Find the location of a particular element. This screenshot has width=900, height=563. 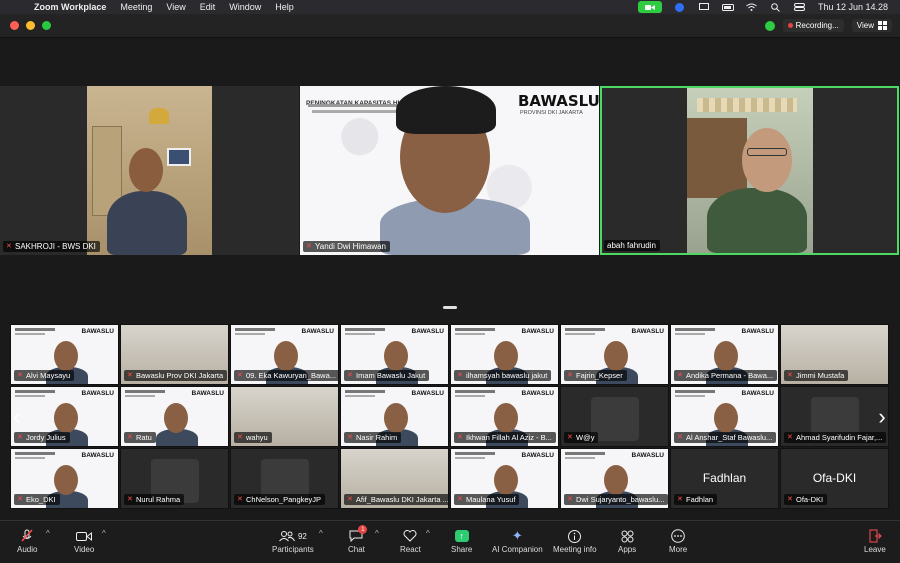

participants-button: 92 Participants is located at coordinates (293, 540).